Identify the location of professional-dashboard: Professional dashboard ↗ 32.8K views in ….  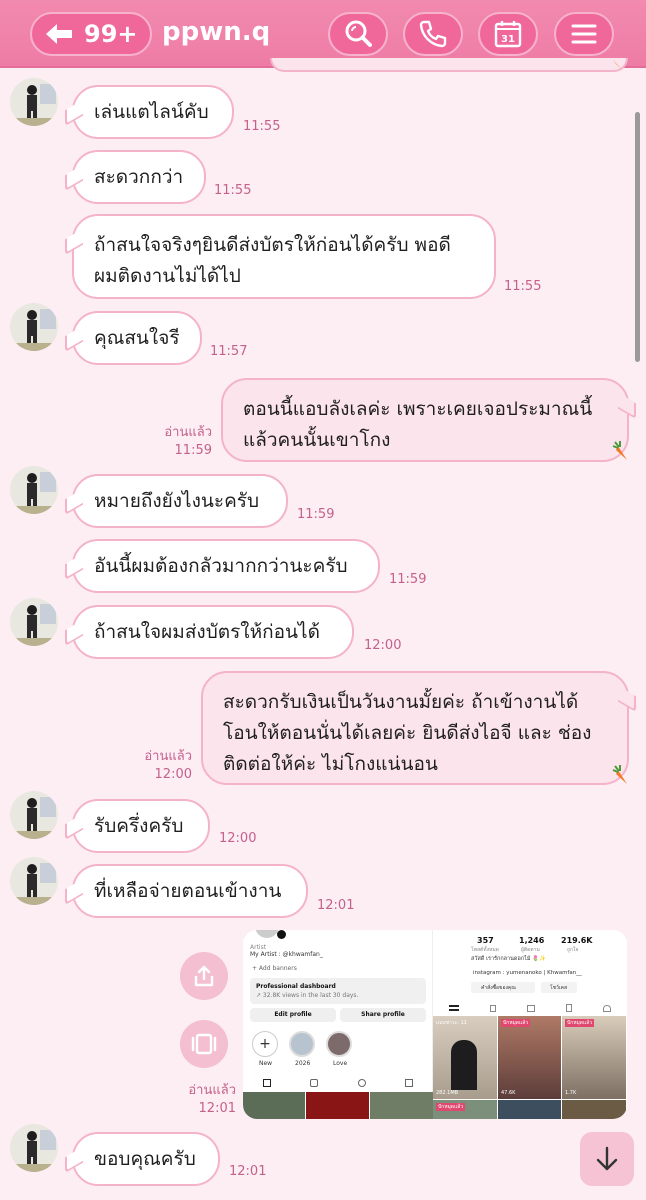
(338, 991).